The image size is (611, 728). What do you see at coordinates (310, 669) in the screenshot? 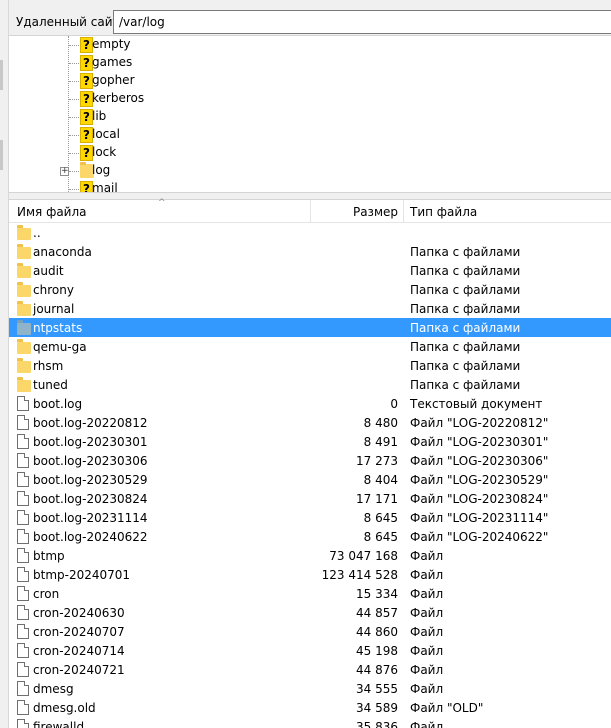
I see `file-row: cron-20240721 44 876 Файл` at bounding box center [310, 669].